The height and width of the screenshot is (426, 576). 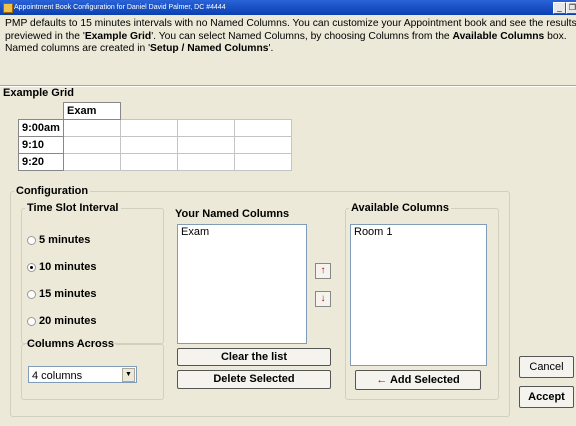 What do you see at coordinates (571, 8) in the screenshot?
I see `restore-button: ❐` at bounding box center [571, 8].